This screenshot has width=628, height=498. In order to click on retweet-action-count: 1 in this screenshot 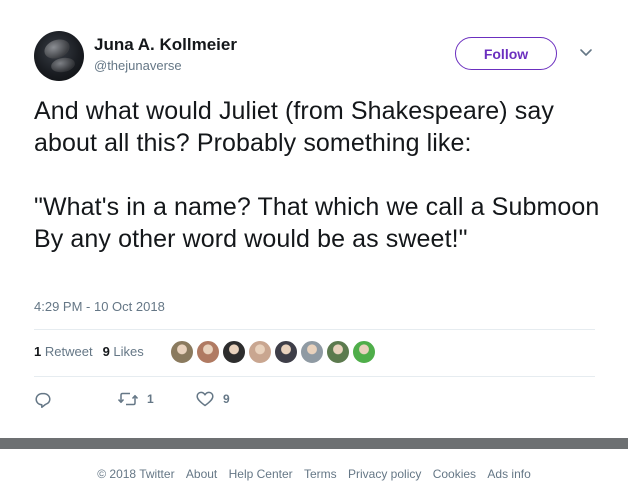, I will do `click(150, 399)`.